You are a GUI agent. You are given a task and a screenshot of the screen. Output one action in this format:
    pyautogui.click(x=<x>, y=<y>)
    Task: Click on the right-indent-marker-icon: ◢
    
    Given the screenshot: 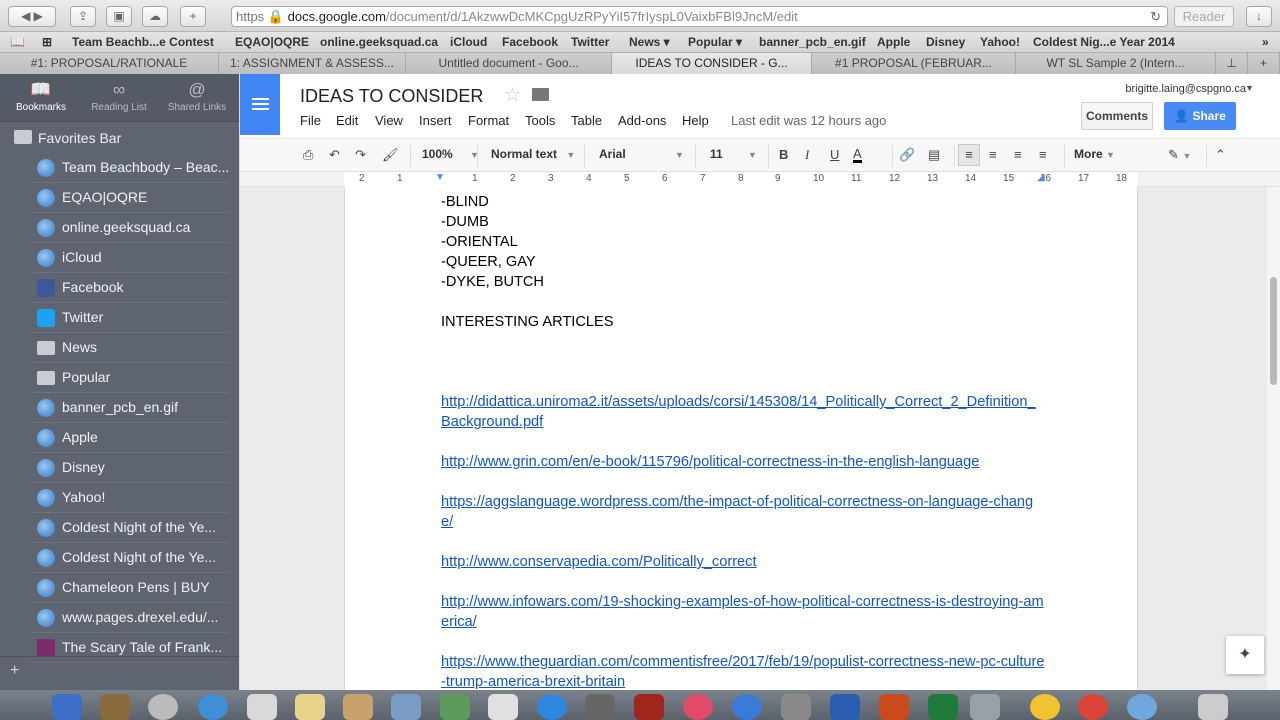 What is the action you would take?
    pyautogui.click(x=1041, y=177)
    